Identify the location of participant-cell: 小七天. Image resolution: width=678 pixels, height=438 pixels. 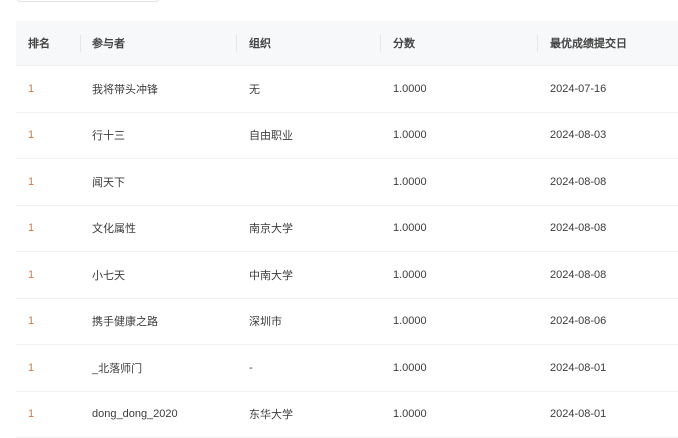
(108, 275).